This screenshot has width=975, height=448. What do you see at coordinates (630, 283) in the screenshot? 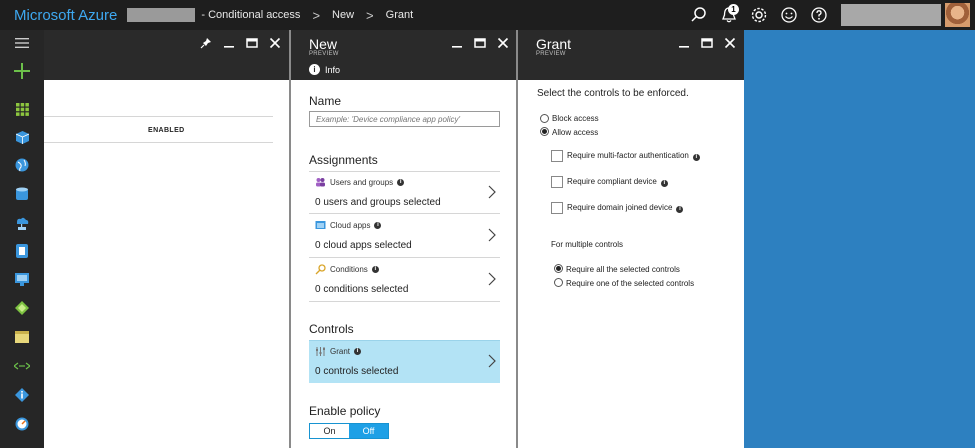
I see `require-one-label: Require one of the selected controls` at bounding box center [630, 283].